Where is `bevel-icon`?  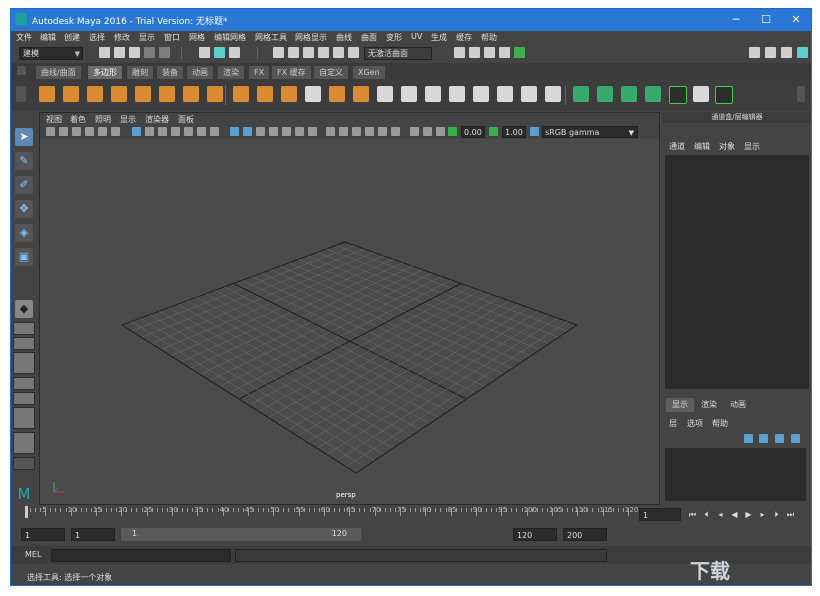
bevel-icon is located at coordinates (433, 94).